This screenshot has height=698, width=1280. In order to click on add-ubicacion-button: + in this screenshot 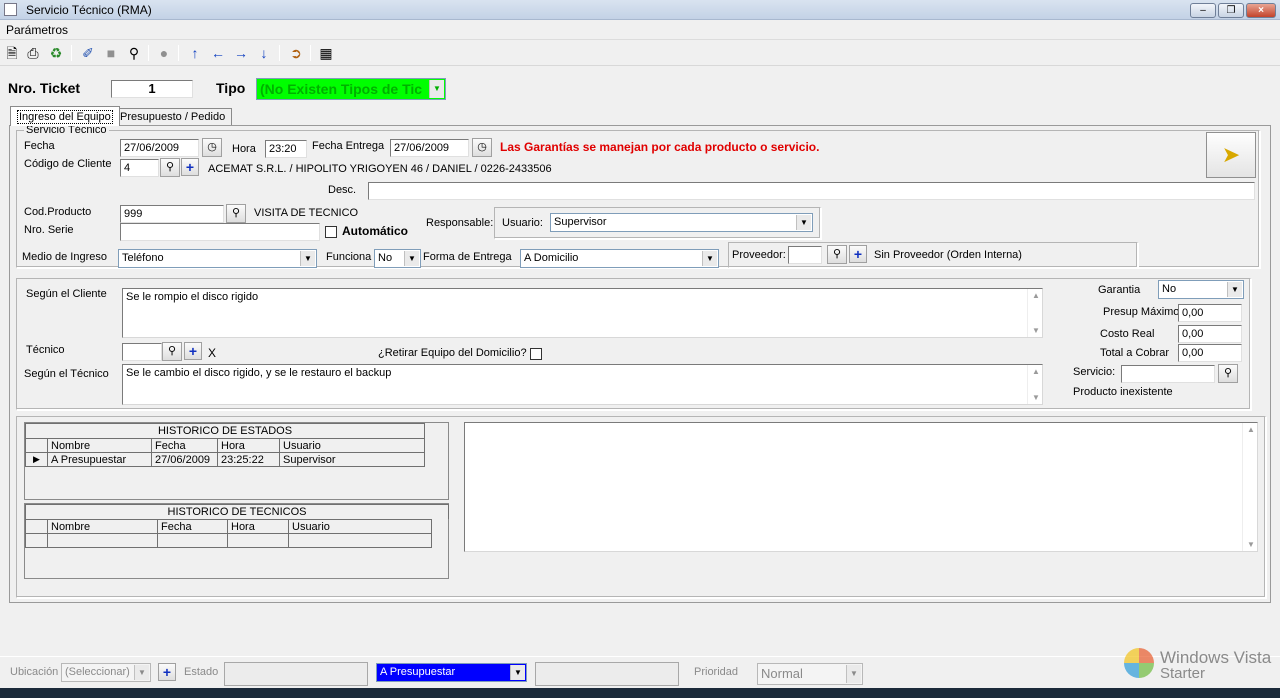, I will do `click(167, 672)`.